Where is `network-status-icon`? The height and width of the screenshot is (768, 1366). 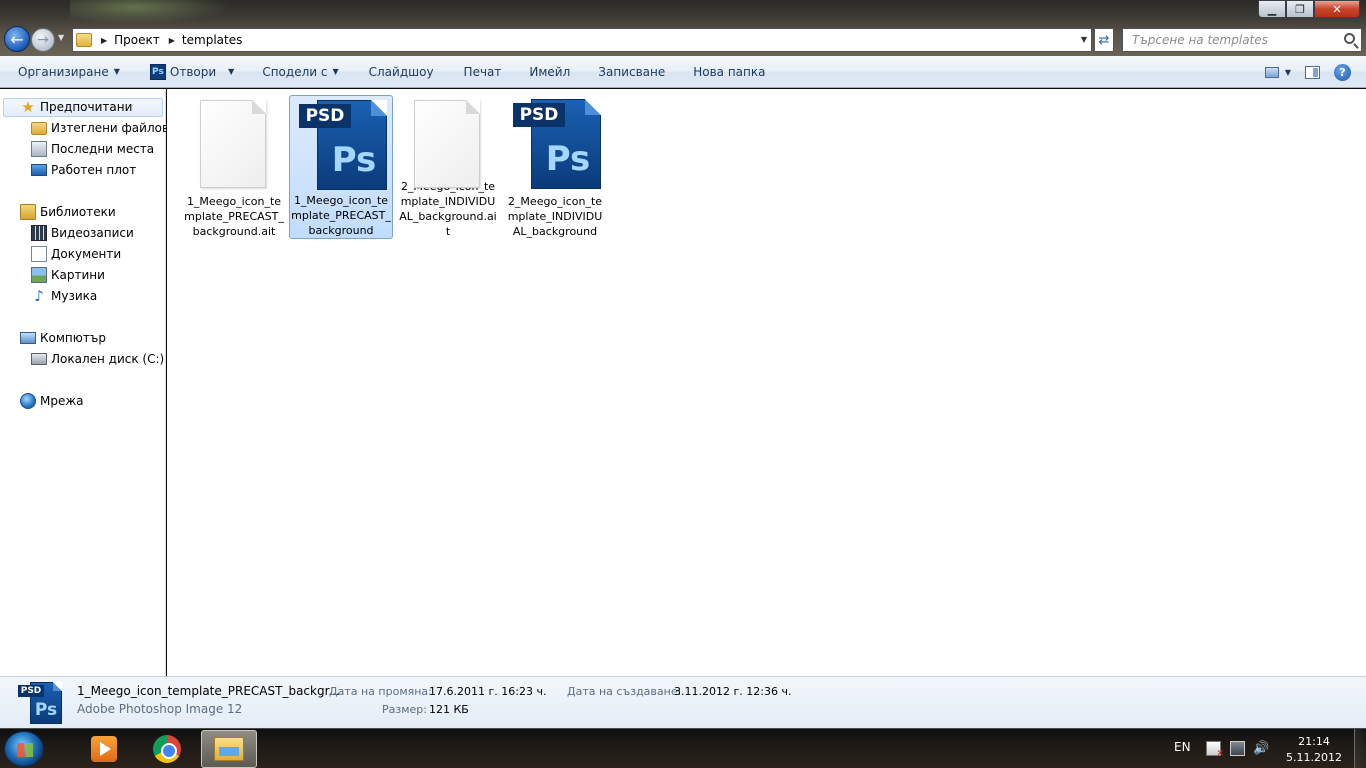
network-status-icon is located at coordinates (1237, 748).